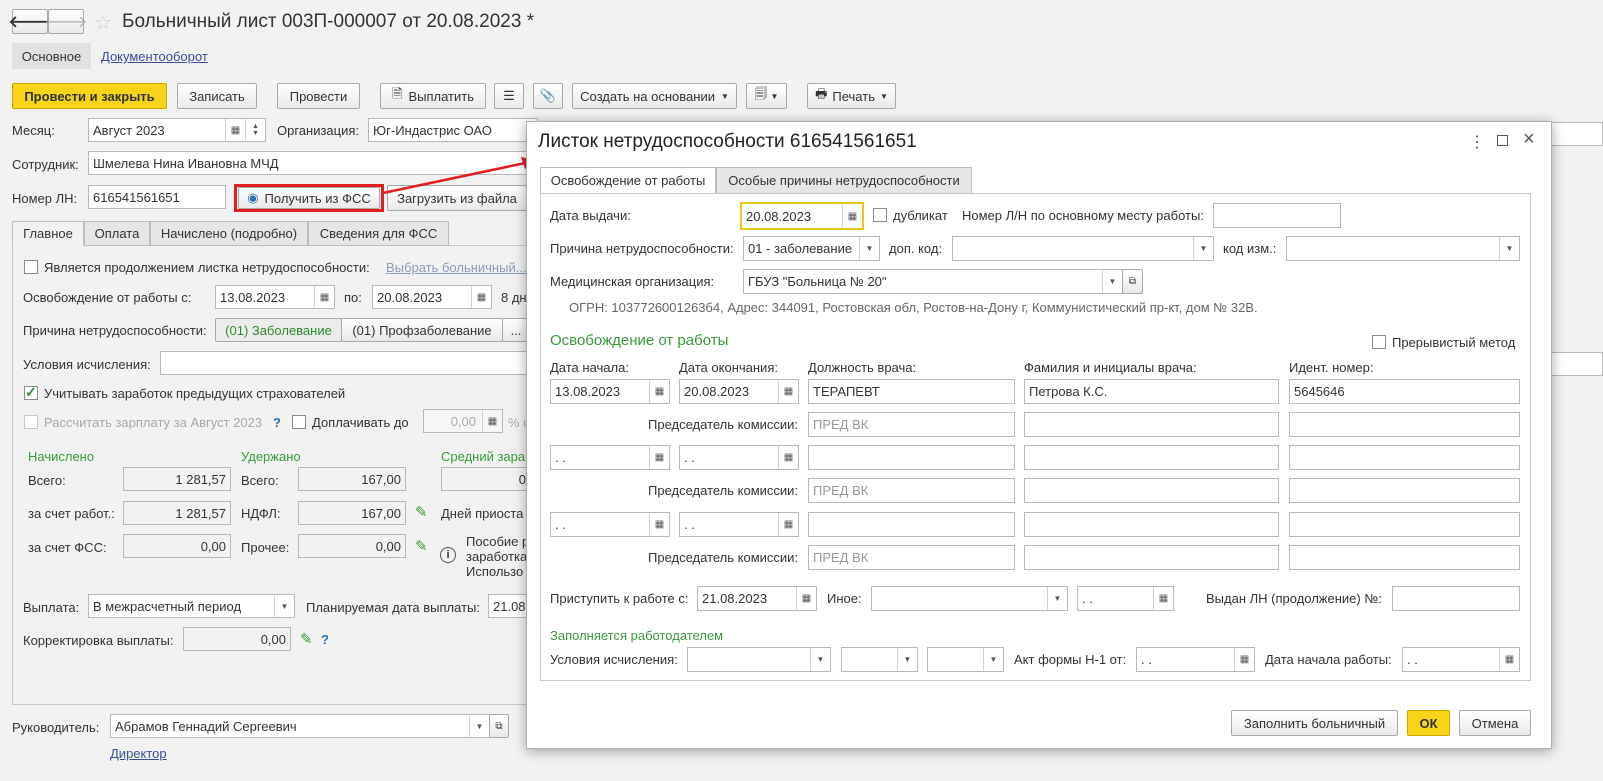  Describe the element at coordinates (229, 233) in the screenshot. I see `tab-accrued-detailed: Начислено (подробно)` at that location.